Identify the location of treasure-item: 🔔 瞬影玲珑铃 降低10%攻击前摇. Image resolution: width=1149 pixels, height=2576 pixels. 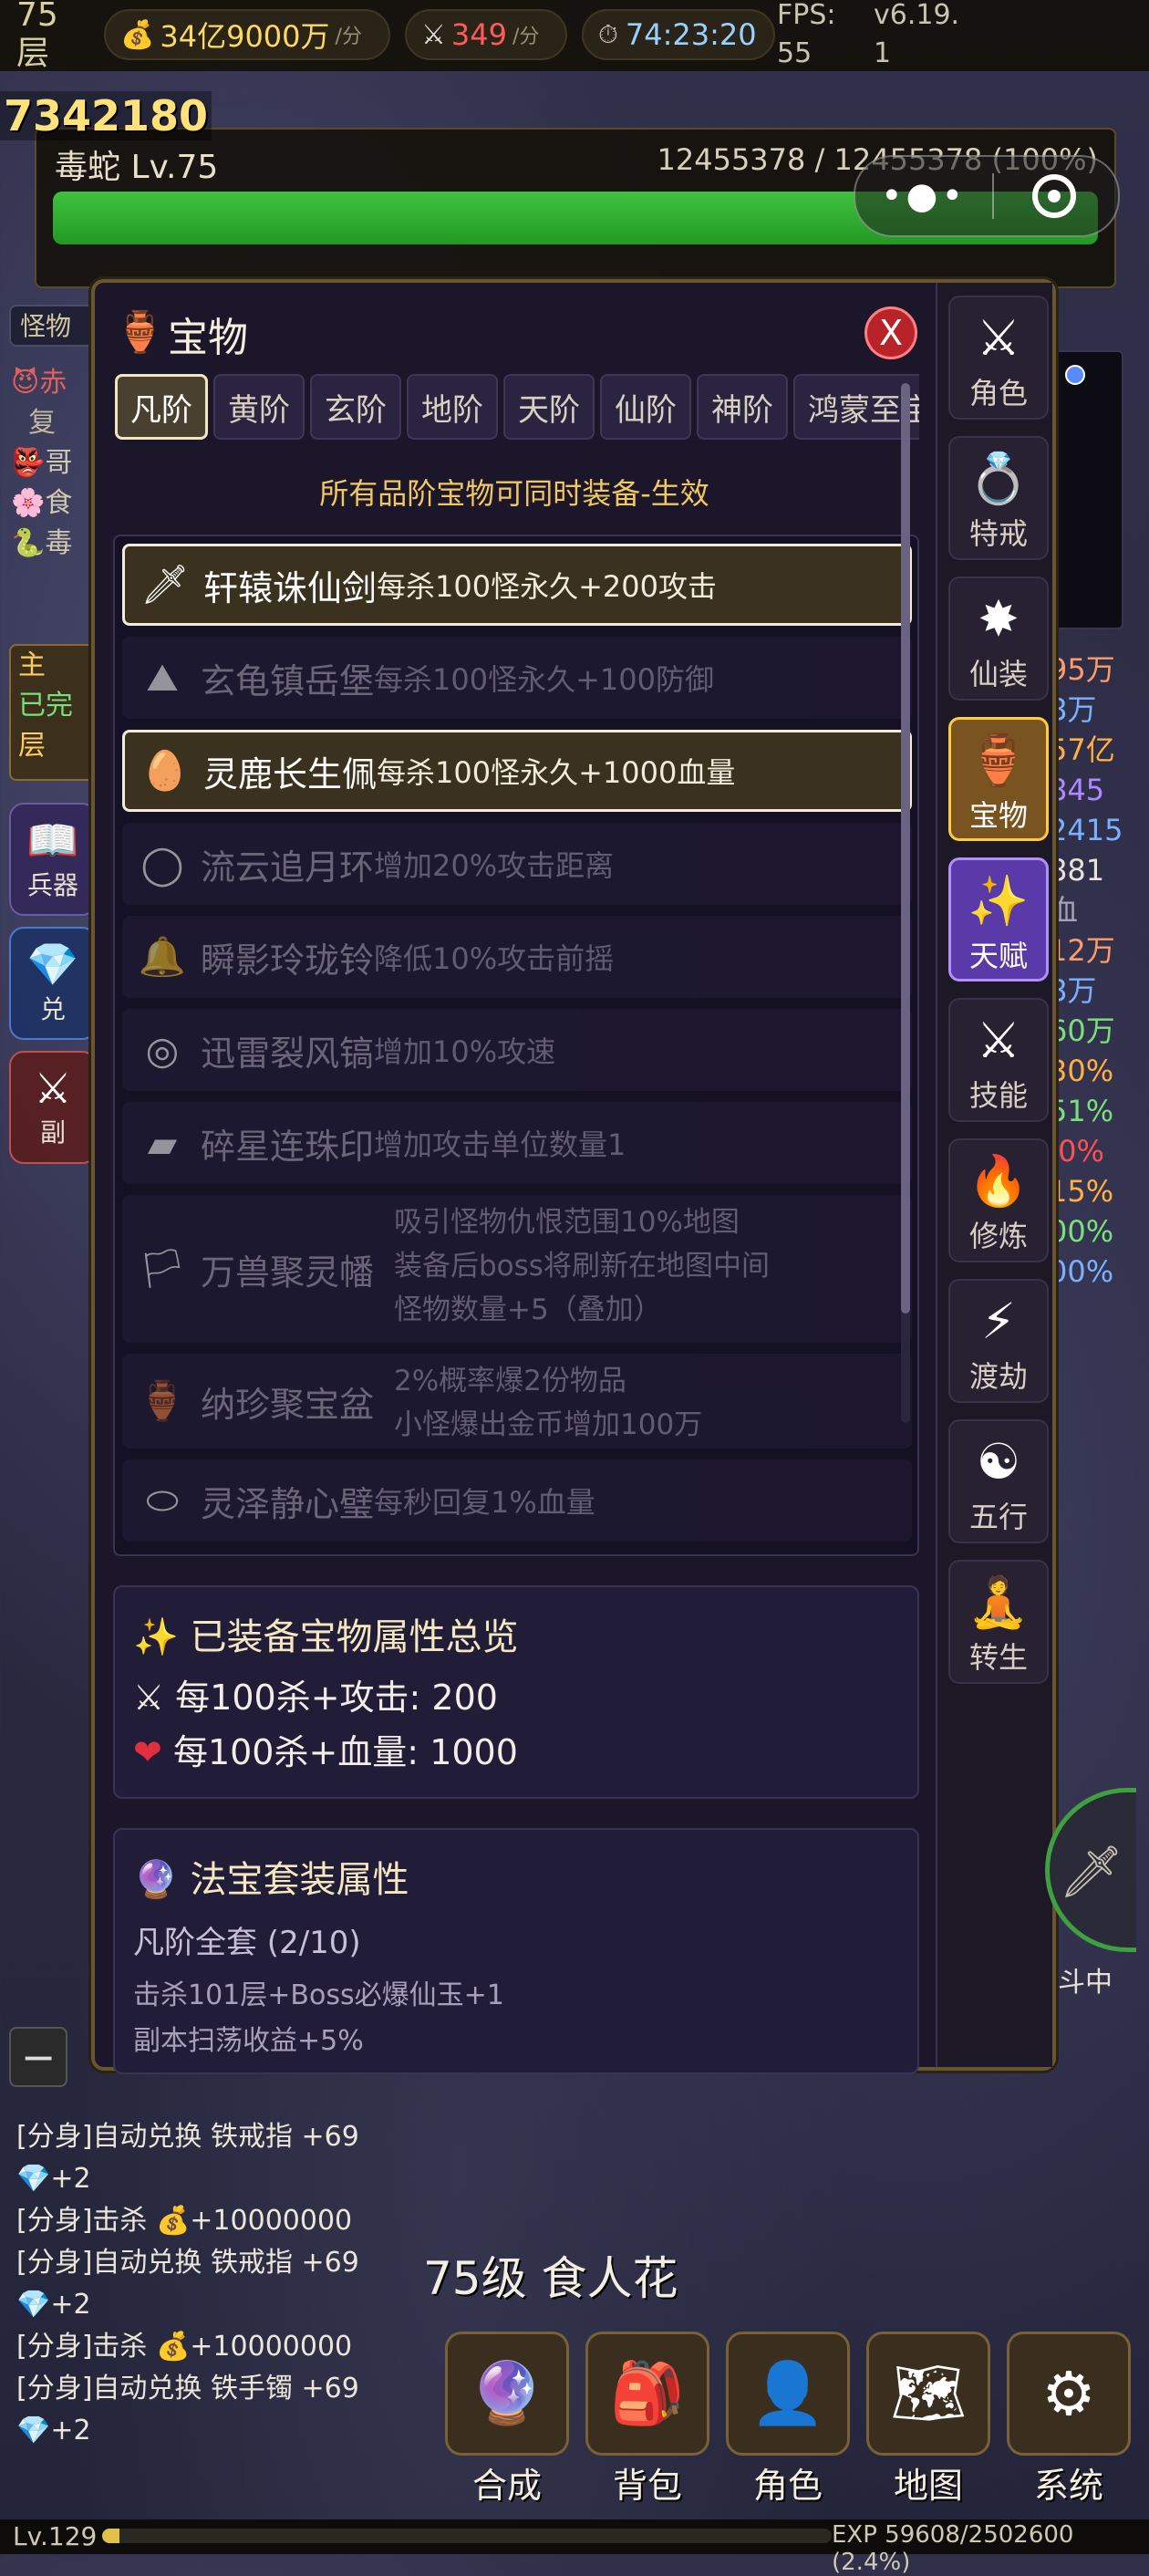
(517, 957).